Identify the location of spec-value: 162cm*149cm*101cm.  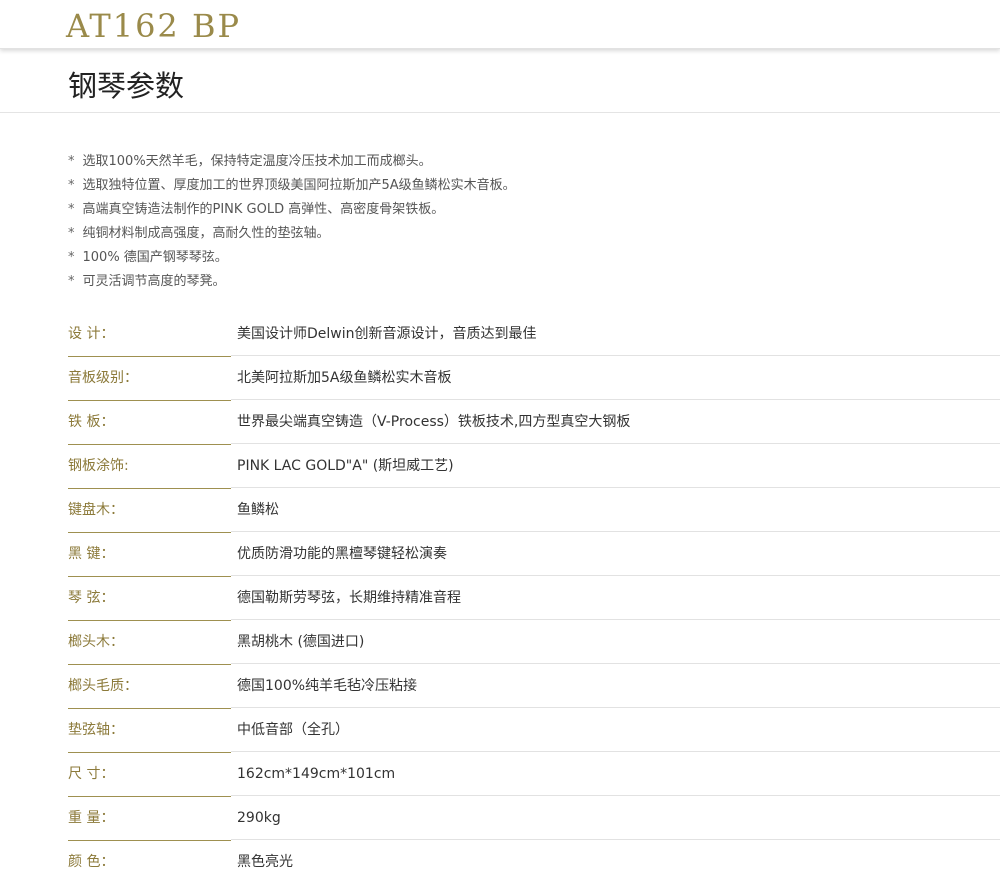
(615, 774).